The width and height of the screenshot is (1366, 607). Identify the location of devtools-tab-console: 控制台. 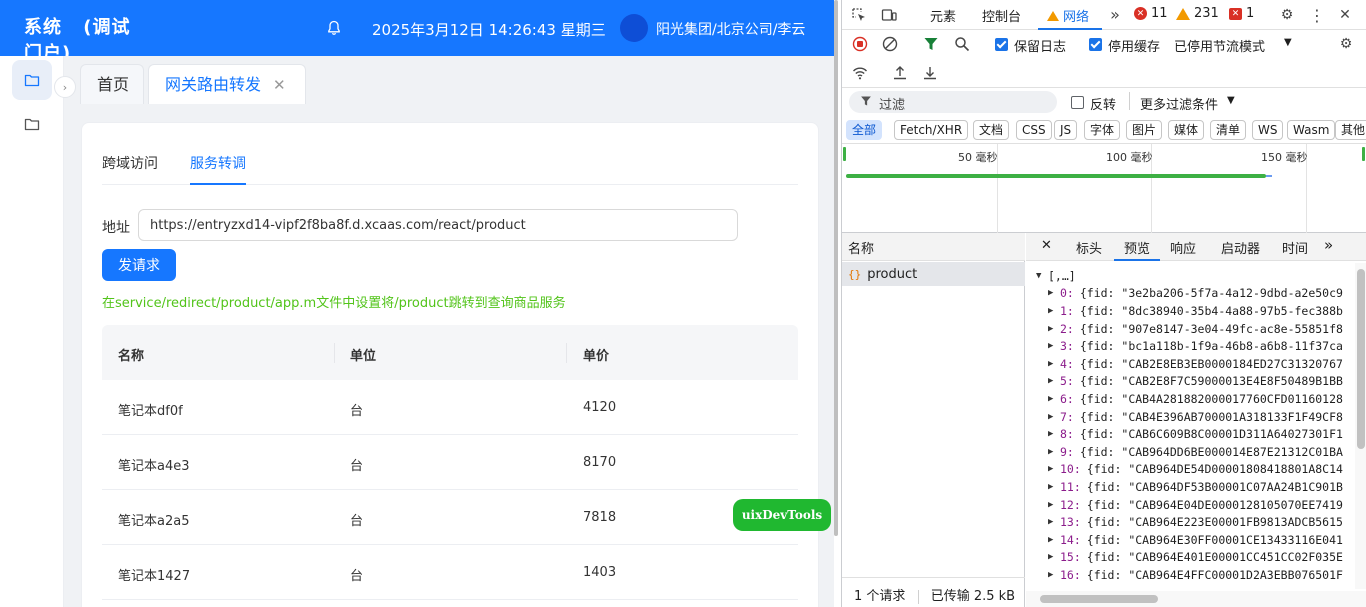
(1001, 15).